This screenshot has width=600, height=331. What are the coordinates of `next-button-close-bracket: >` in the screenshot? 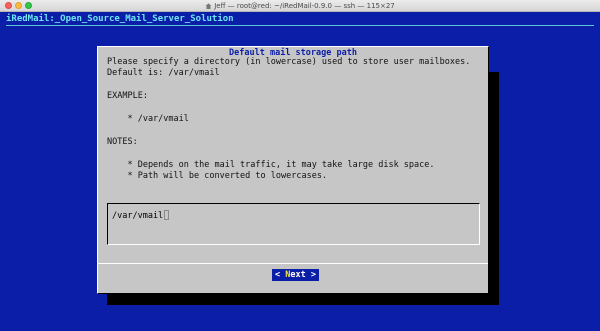 It's located at (313, 275).